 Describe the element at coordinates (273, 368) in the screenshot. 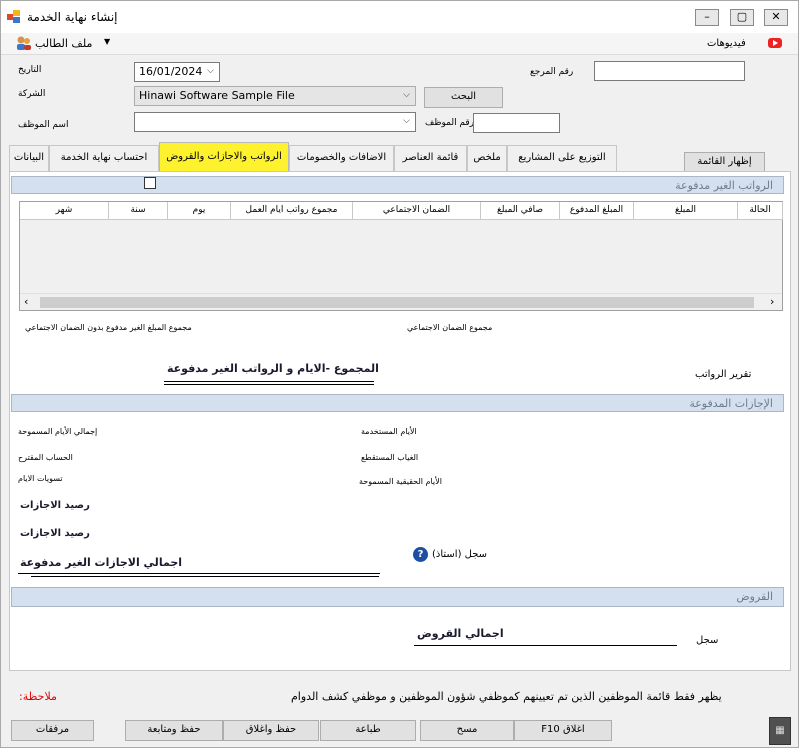

I see `unpaid-days-salaries-total: المجموع -الايام و الرواتب الغير مدفوعة` at that location.